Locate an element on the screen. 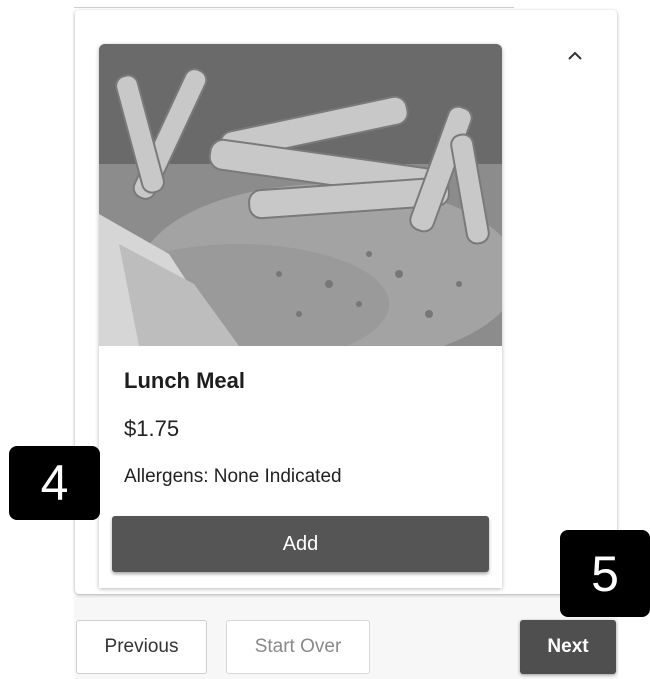  chevron-up-icon is located at coordinates (575, 55).